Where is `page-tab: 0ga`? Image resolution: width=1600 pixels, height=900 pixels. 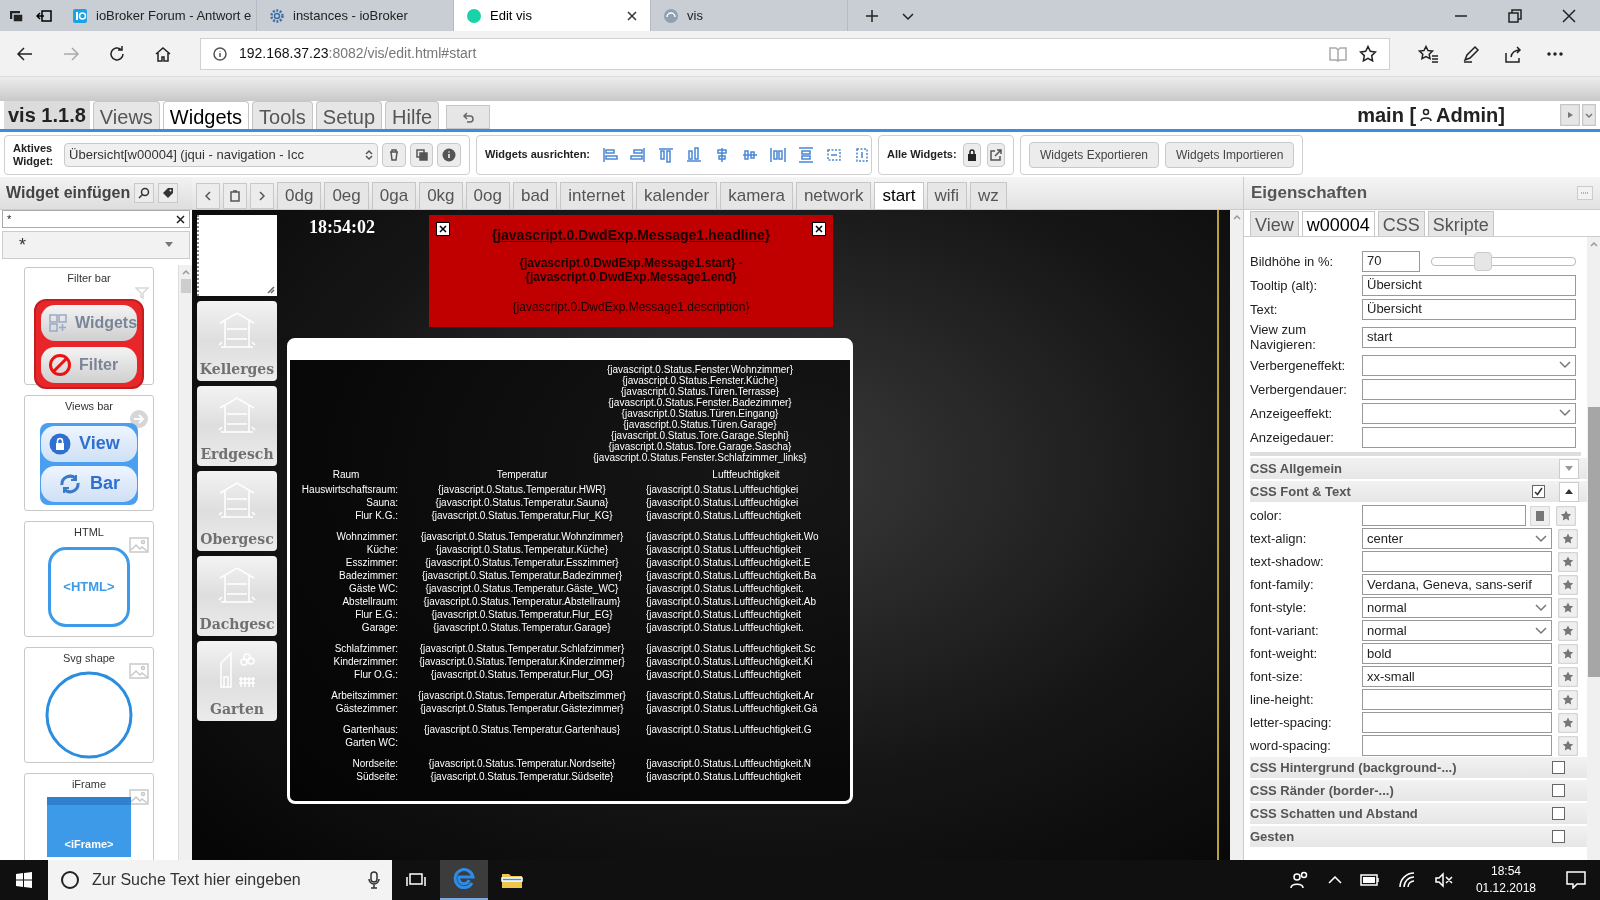
page-tab: 0ga is located at coordinates (394, 195).